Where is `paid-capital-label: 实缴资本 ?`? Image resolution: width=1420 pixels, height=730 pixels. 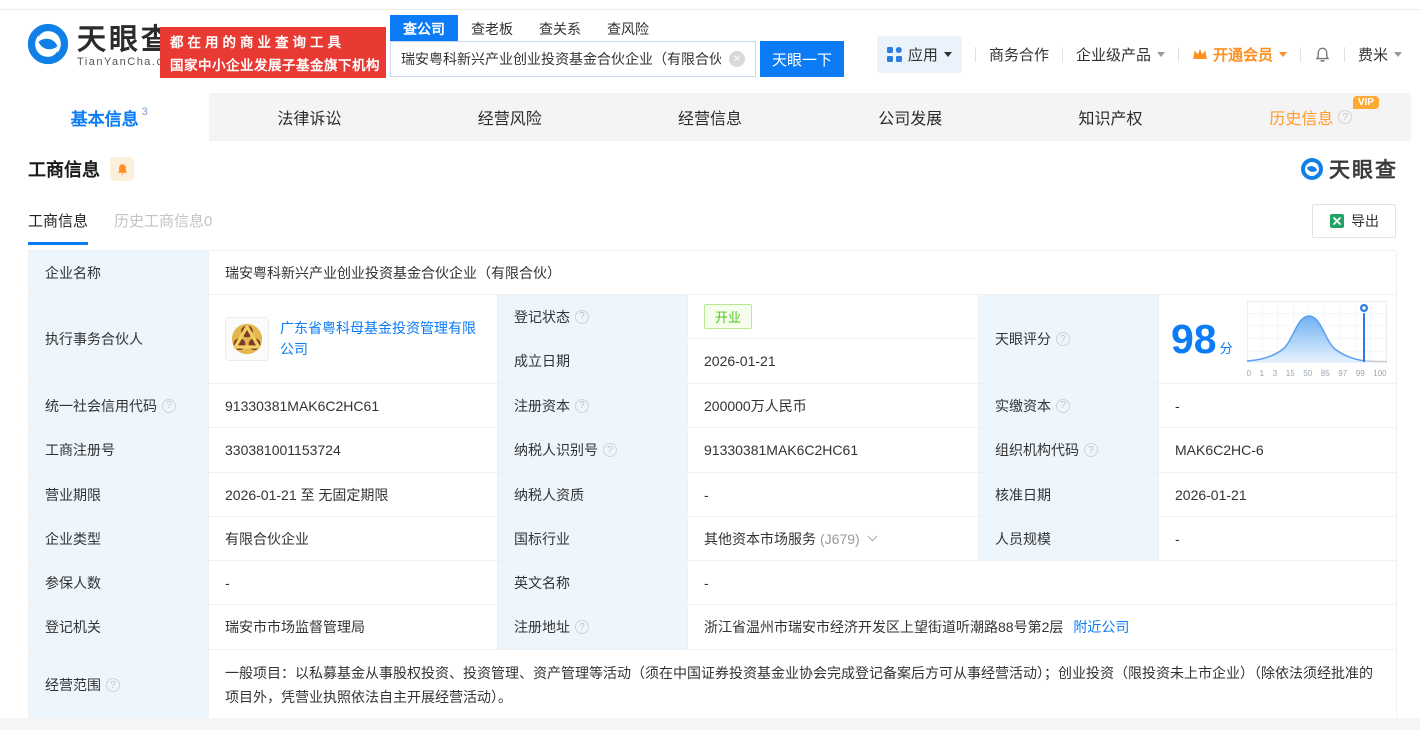 paid-capital-label: 实缴资本 ? is located at coordinates (1069, 406).